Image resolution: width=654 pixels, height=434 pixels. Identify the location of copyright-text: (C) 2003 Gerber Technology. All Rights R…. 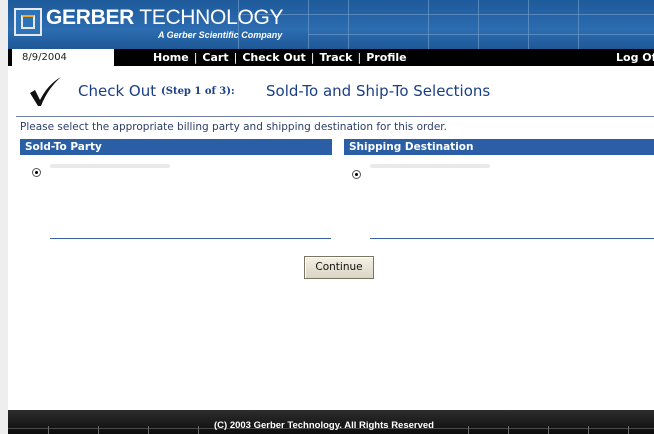
(324, 425).